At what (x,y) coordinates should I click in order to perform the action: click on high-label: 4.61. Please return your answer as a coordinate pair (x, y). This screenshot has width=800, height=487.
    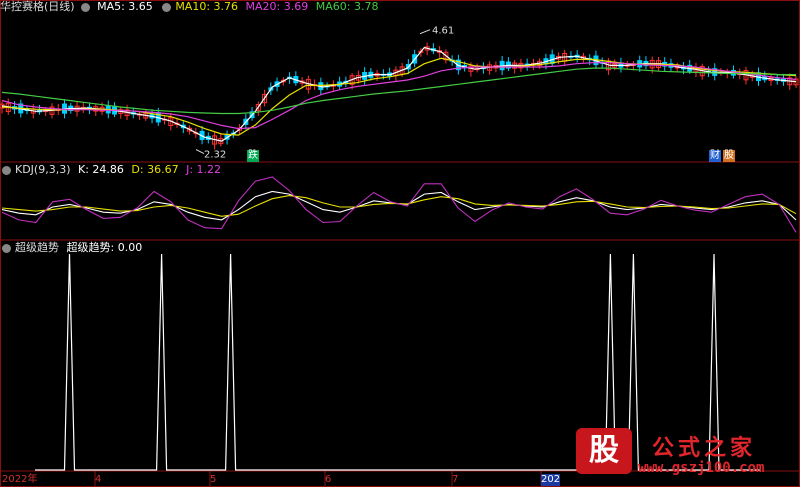
    Looking at the image, I should click on (443, 31).